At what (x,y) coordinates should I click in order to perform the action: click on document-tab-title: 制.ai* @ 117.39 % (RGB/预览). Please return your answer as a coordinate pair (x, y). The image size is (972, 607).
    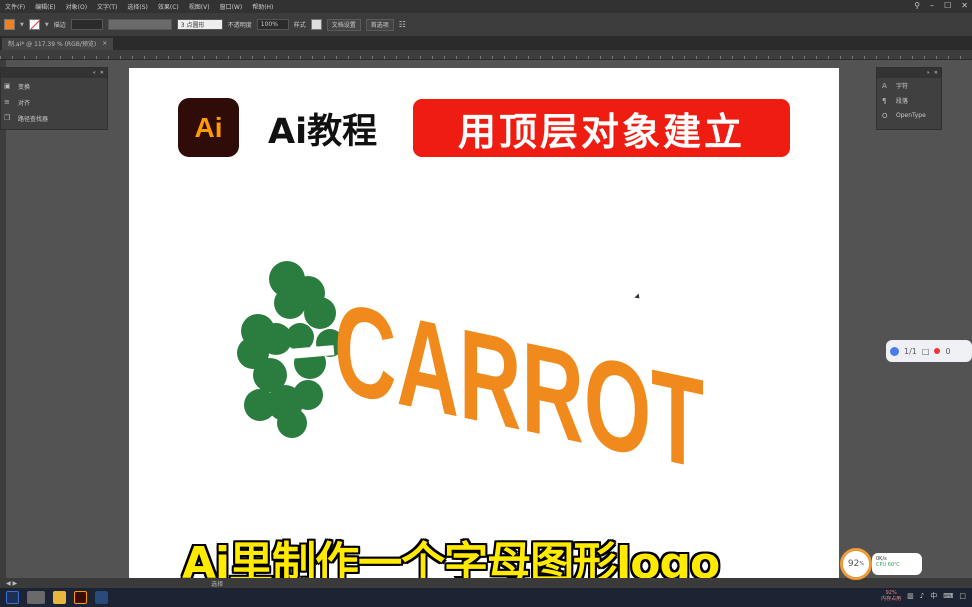
    Looking at the image, I should click on (52, 44).